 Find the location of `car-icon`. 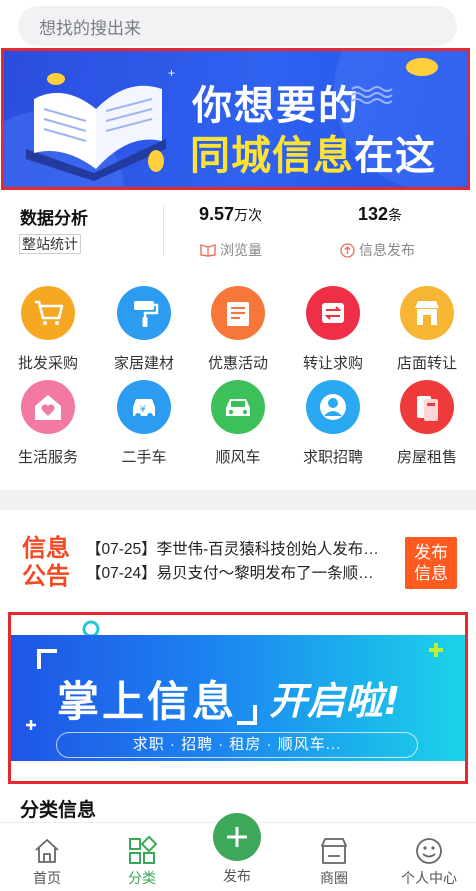

car-icon is located at coordinates (238, 407).